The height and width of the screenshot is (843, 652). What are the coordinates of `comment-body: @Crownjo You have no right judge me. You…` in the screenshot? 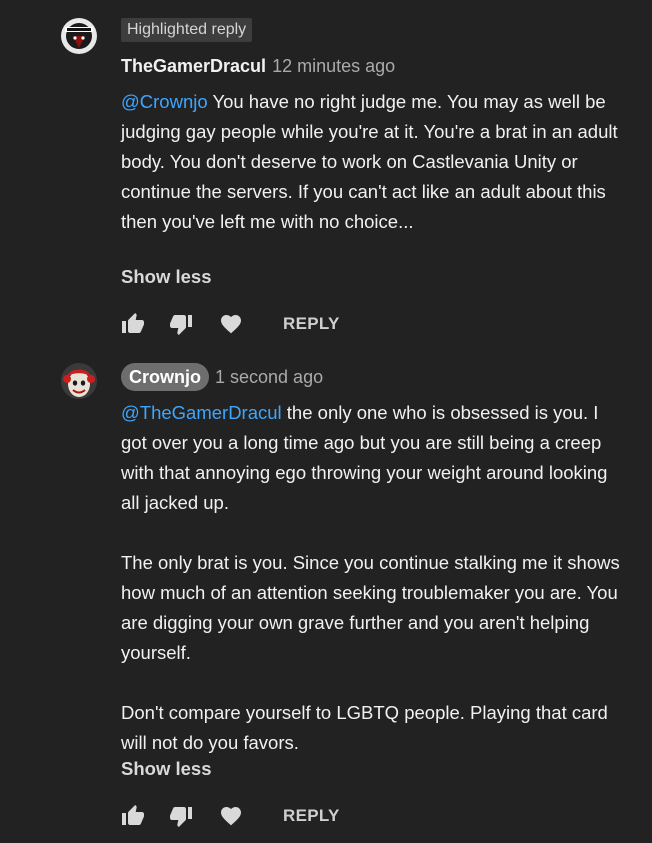 It's located at (373, 162).